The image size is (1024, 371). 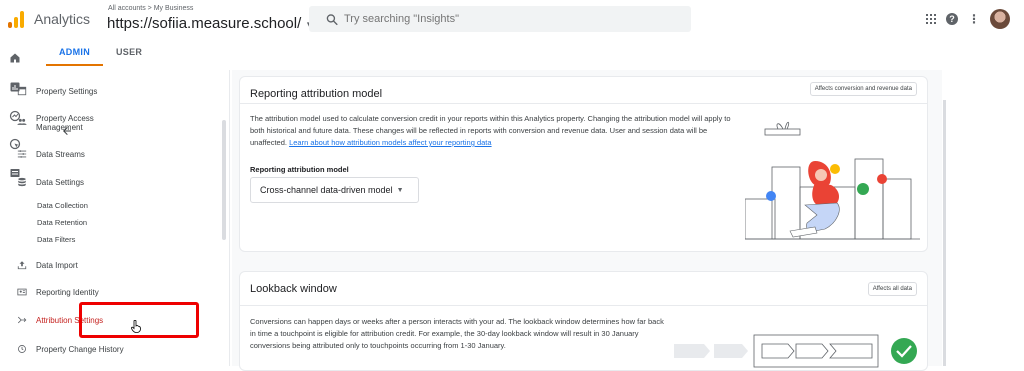 I want to click on breadcrumb: All accounts > My Business, so click(x=150, y=8).